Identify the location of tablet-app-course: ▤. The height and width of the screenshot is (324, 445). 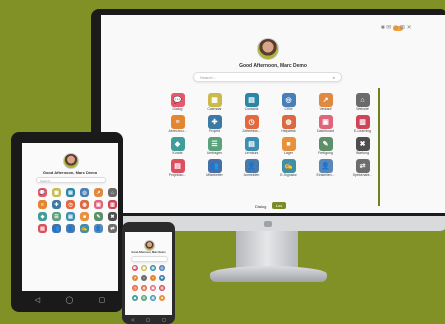
(70, 216).